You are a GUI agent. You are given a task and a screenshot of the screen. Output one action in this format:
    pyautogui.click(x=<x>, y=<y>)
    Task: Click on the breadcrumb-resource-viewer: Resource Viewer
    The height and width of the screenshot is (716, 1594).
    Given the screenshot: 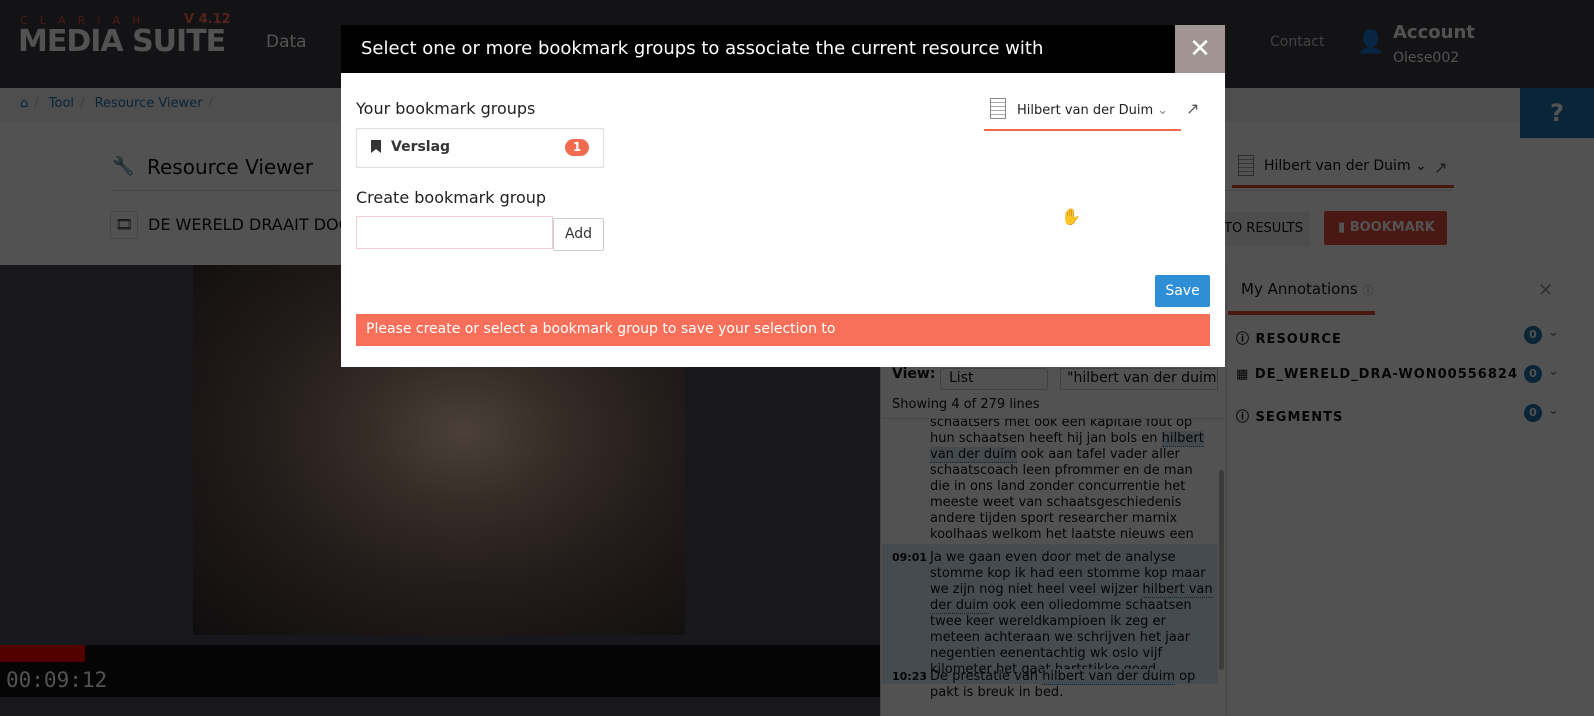 What is the action you would take?
    pyautogui.click(x=149, y=103)
    